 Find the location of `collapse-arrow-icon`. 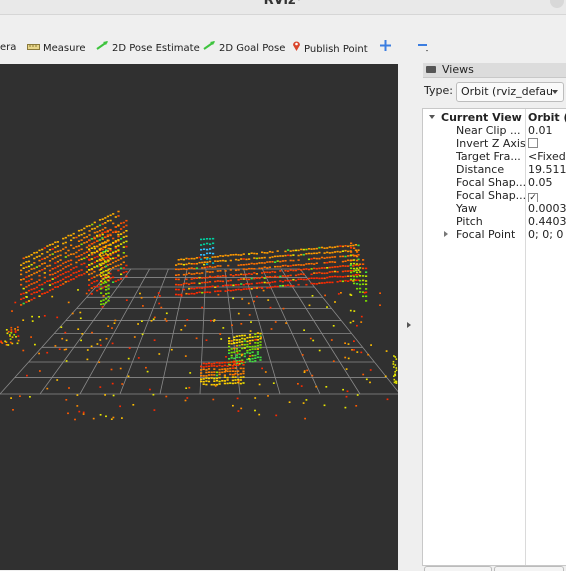

collapse-arrow-icon is located at coordinates (409, 325).